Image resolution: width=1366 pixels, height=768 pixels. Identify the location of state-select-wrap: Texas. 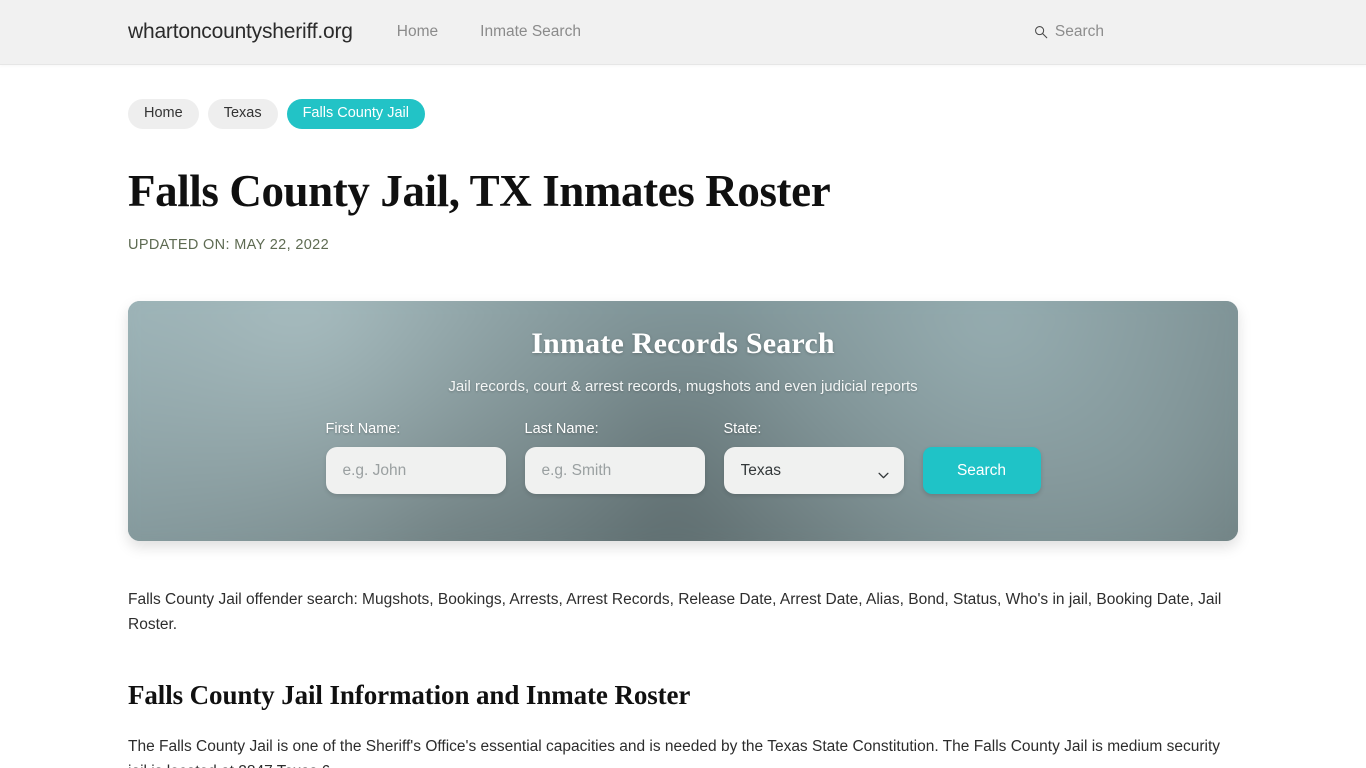
(813, 471).